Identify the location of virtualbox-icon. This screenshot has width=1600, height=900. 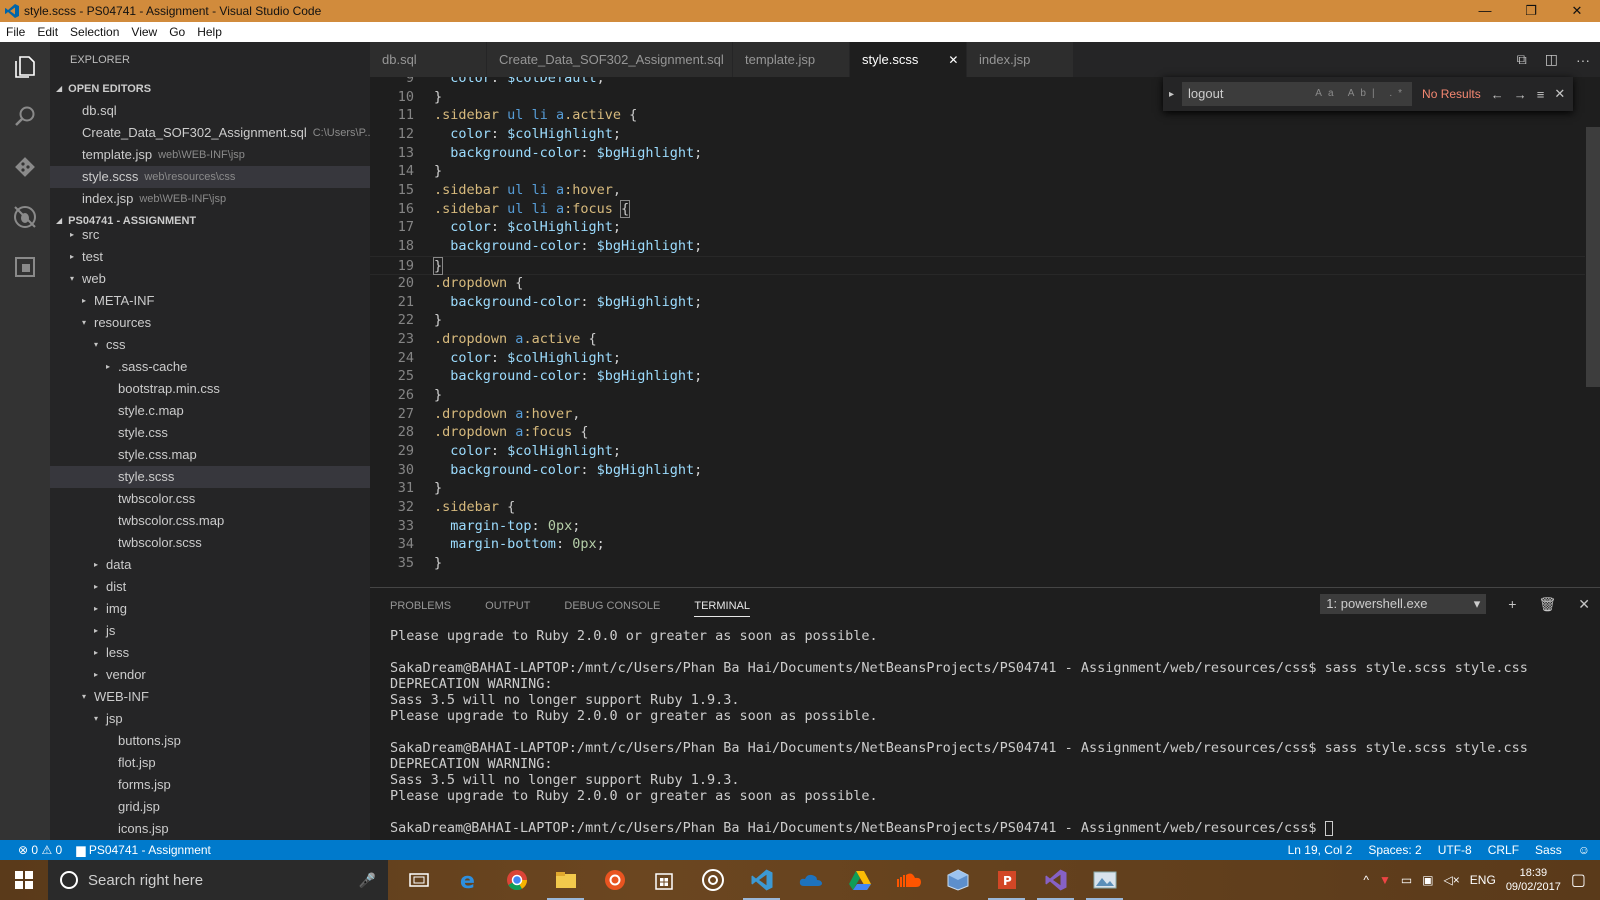
(957, 880).